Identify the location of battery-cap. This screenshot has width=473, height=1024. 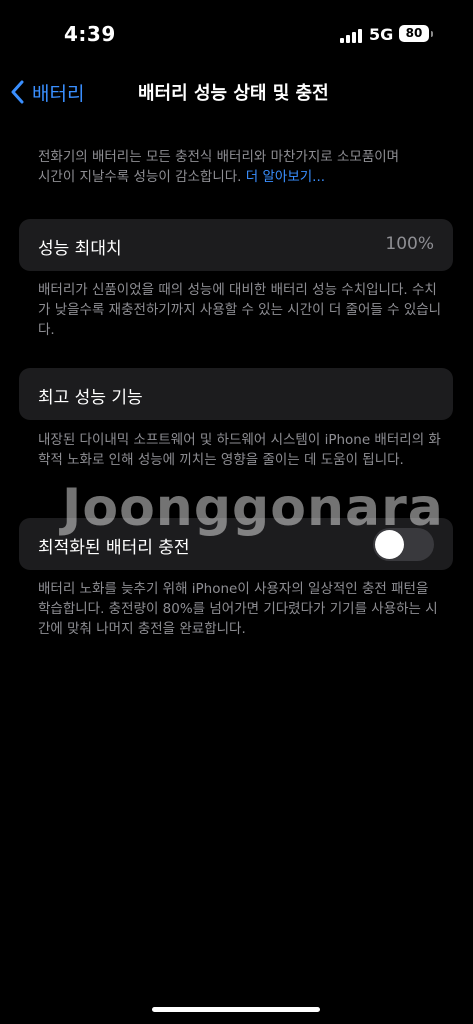
(432, 34).